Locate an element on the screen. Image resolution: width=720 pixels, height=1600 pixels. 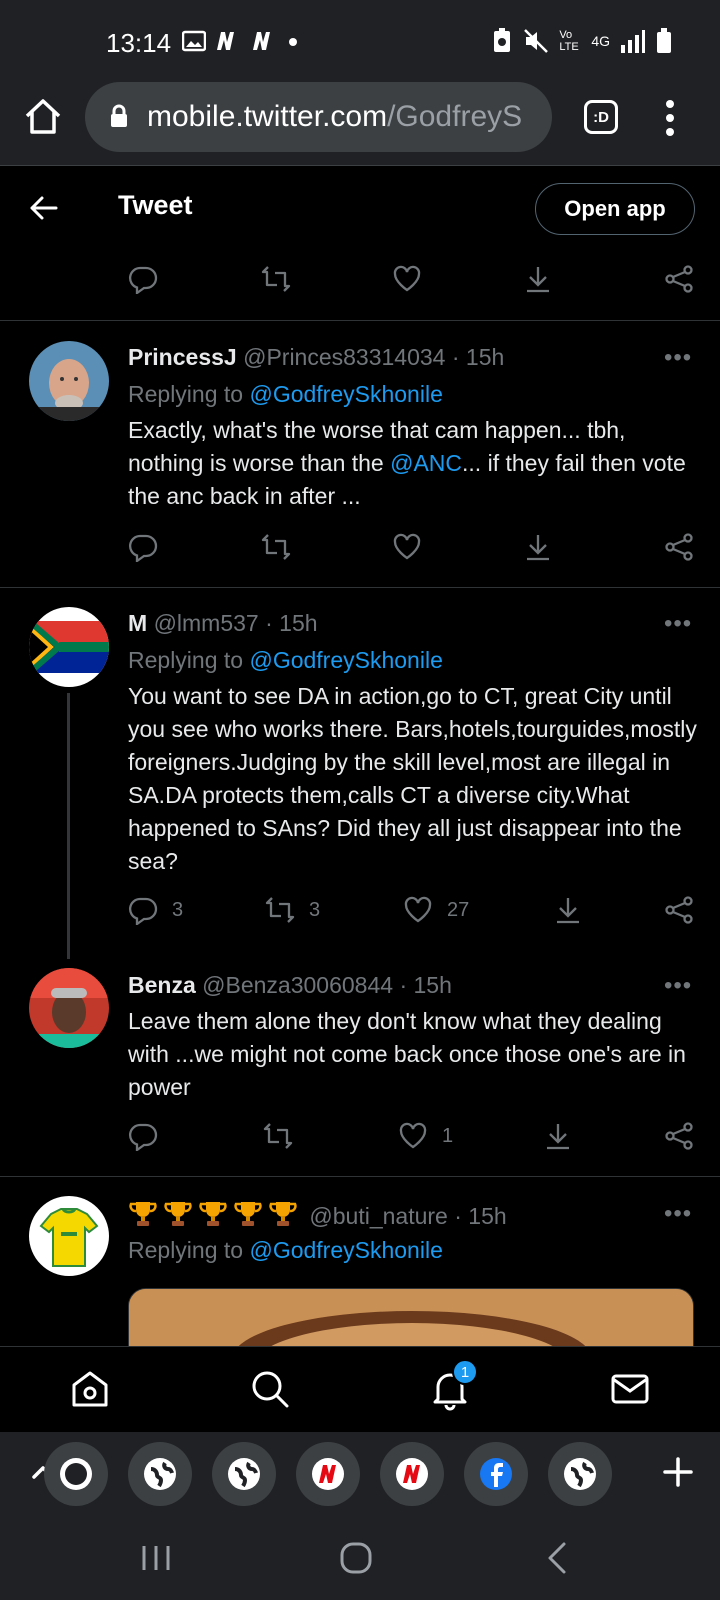
author-name-trophies is located at coordinates (218, 1215).